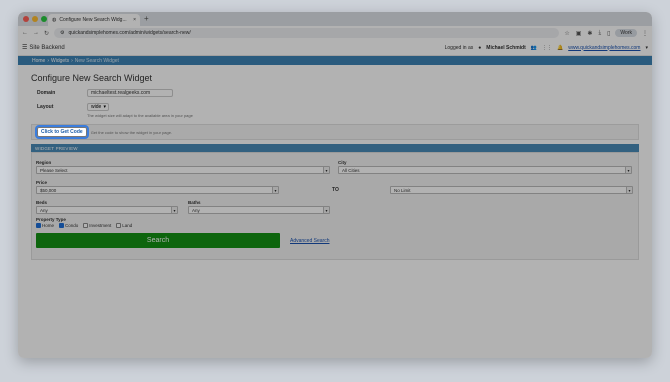  What do you see at coordinates (608, 33) in the screenshot?
I see `sidebar-icon: ▯` at bounding box center [608, 33].